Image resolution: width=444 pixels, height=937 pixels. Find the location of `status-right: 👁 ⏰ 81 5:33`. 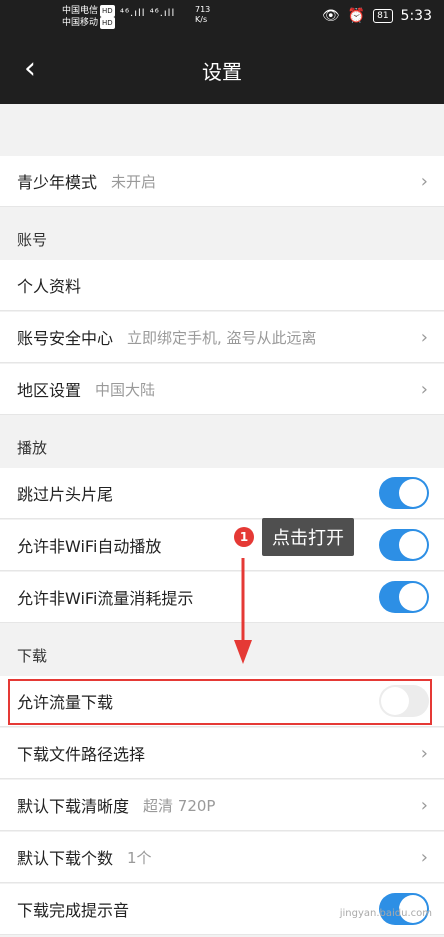

status-right: 👁 ⏰ 81 5:33 is located at coordinates (377, 16).